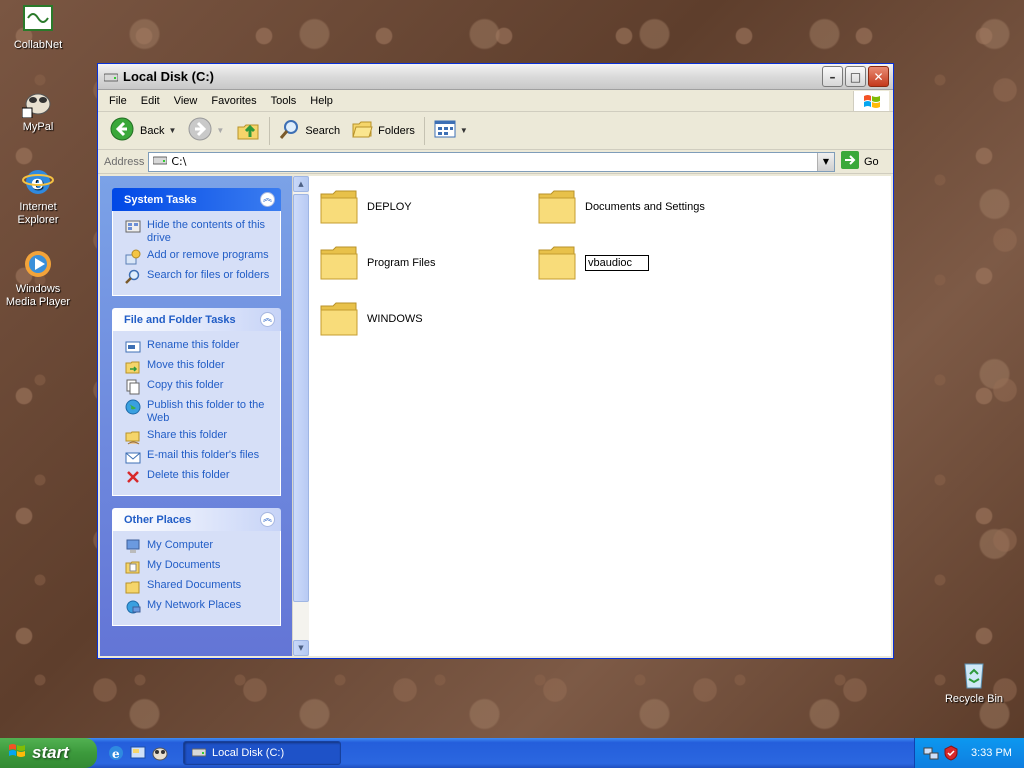 This screenshot has height=768, width=1024. I want to click on desktop-icon-mypal: MyPal, so click(38, 110).